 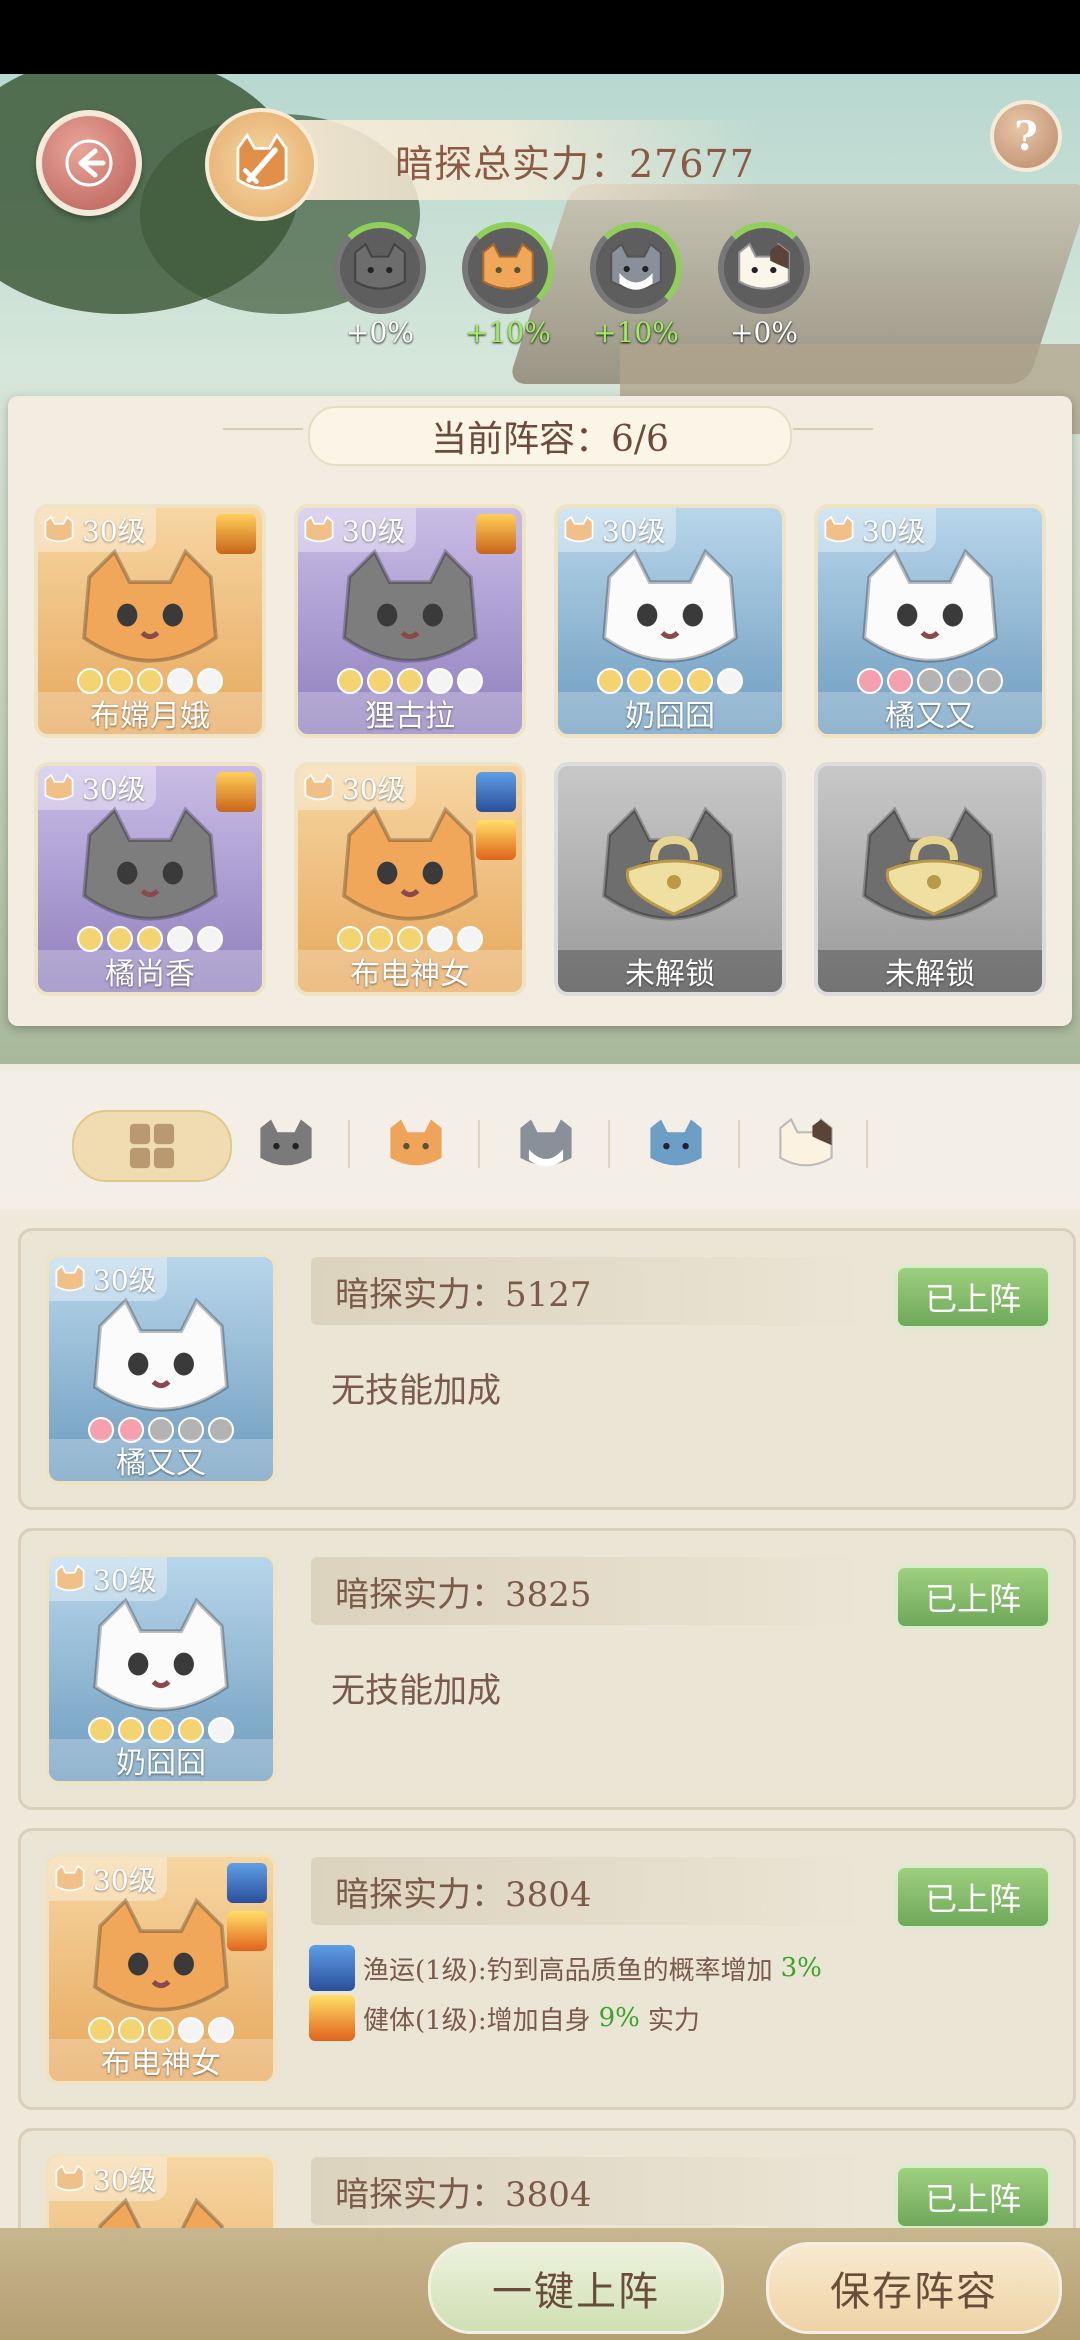 I want to click on agent-power-bar: 暗探实力：3804, so click(x=588, y=2191).